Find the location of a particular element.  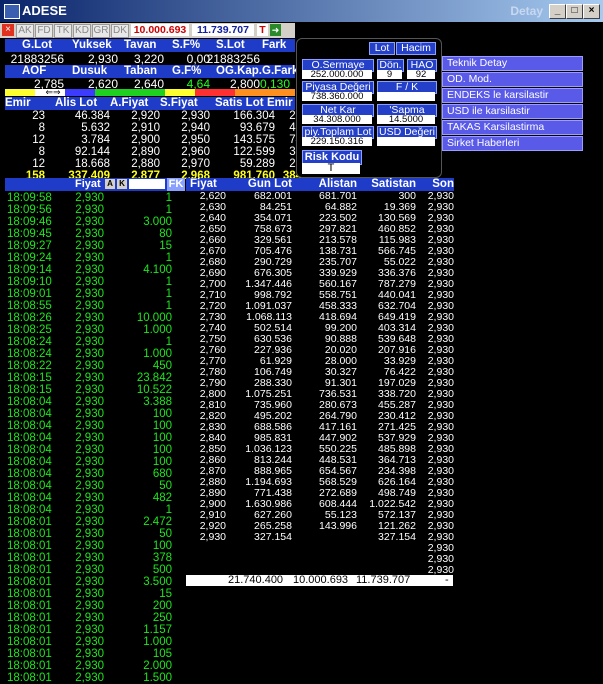

trade-lot: 680 is located at coordinates (162, 474).